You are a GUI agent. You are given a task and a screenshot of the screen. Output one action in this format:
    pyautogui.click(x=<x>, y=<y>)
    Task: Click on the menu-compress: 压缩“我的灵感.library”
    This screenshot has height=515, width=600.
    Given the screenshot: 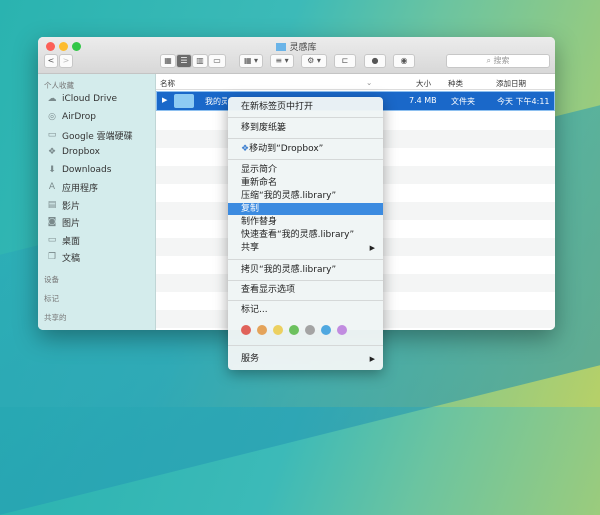 What is the action you would take?
    pyautogui.click(x=305, y=196)
    